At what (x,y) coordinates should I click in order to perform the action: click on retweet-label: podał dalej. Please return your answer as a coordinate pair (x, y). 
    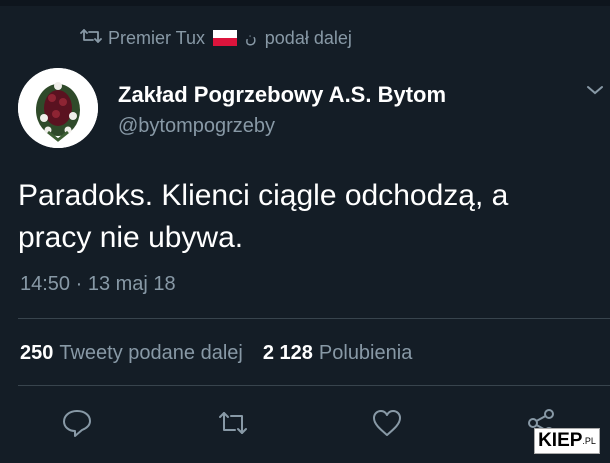
    Looking at the image, I should click on (308, 37).